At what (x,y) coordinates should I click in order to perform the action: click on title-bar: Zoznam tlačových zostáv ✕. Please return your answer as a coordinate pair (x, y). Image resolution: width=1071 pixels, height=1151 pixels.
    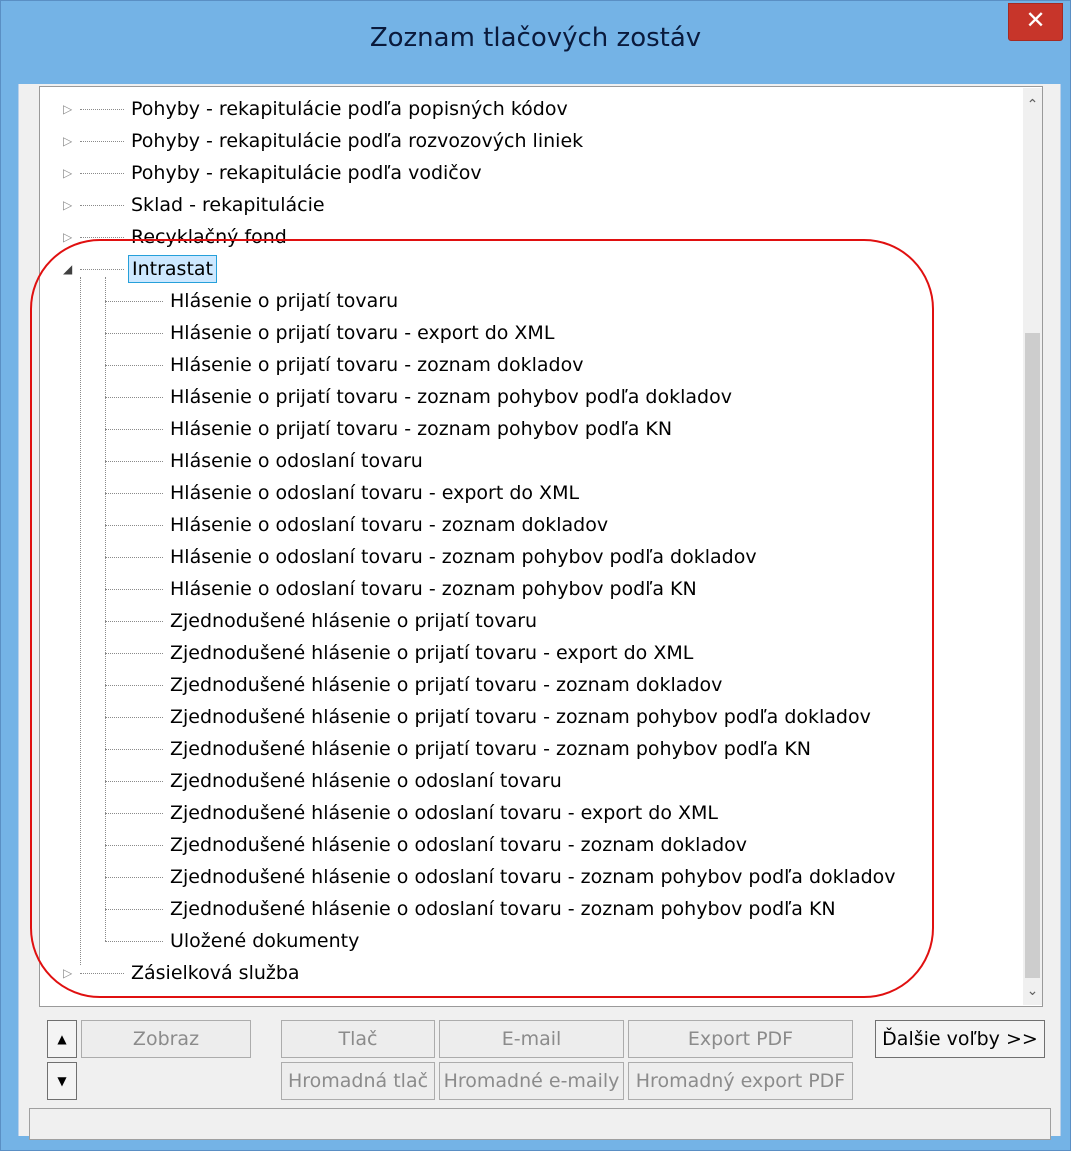
    Looking at the image, I should click on (535, 42).